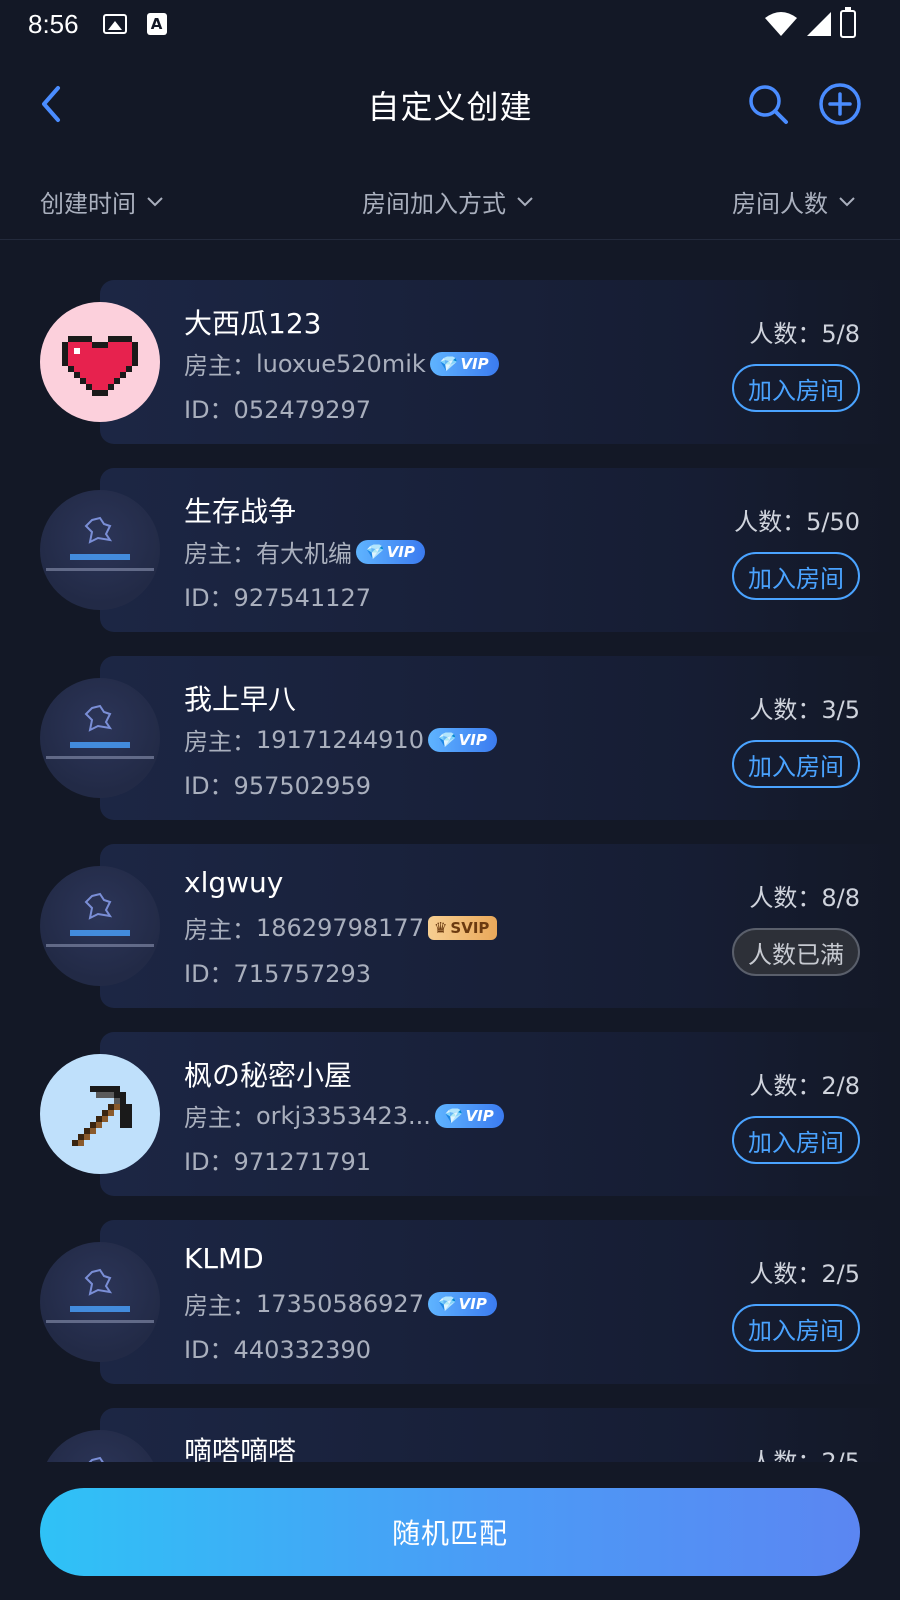 The height and width of the screenshot is (1600, 900). Describe the element at coordinates (440, 927) in the screenshot. I see `crown-icon: ♛` at that location.